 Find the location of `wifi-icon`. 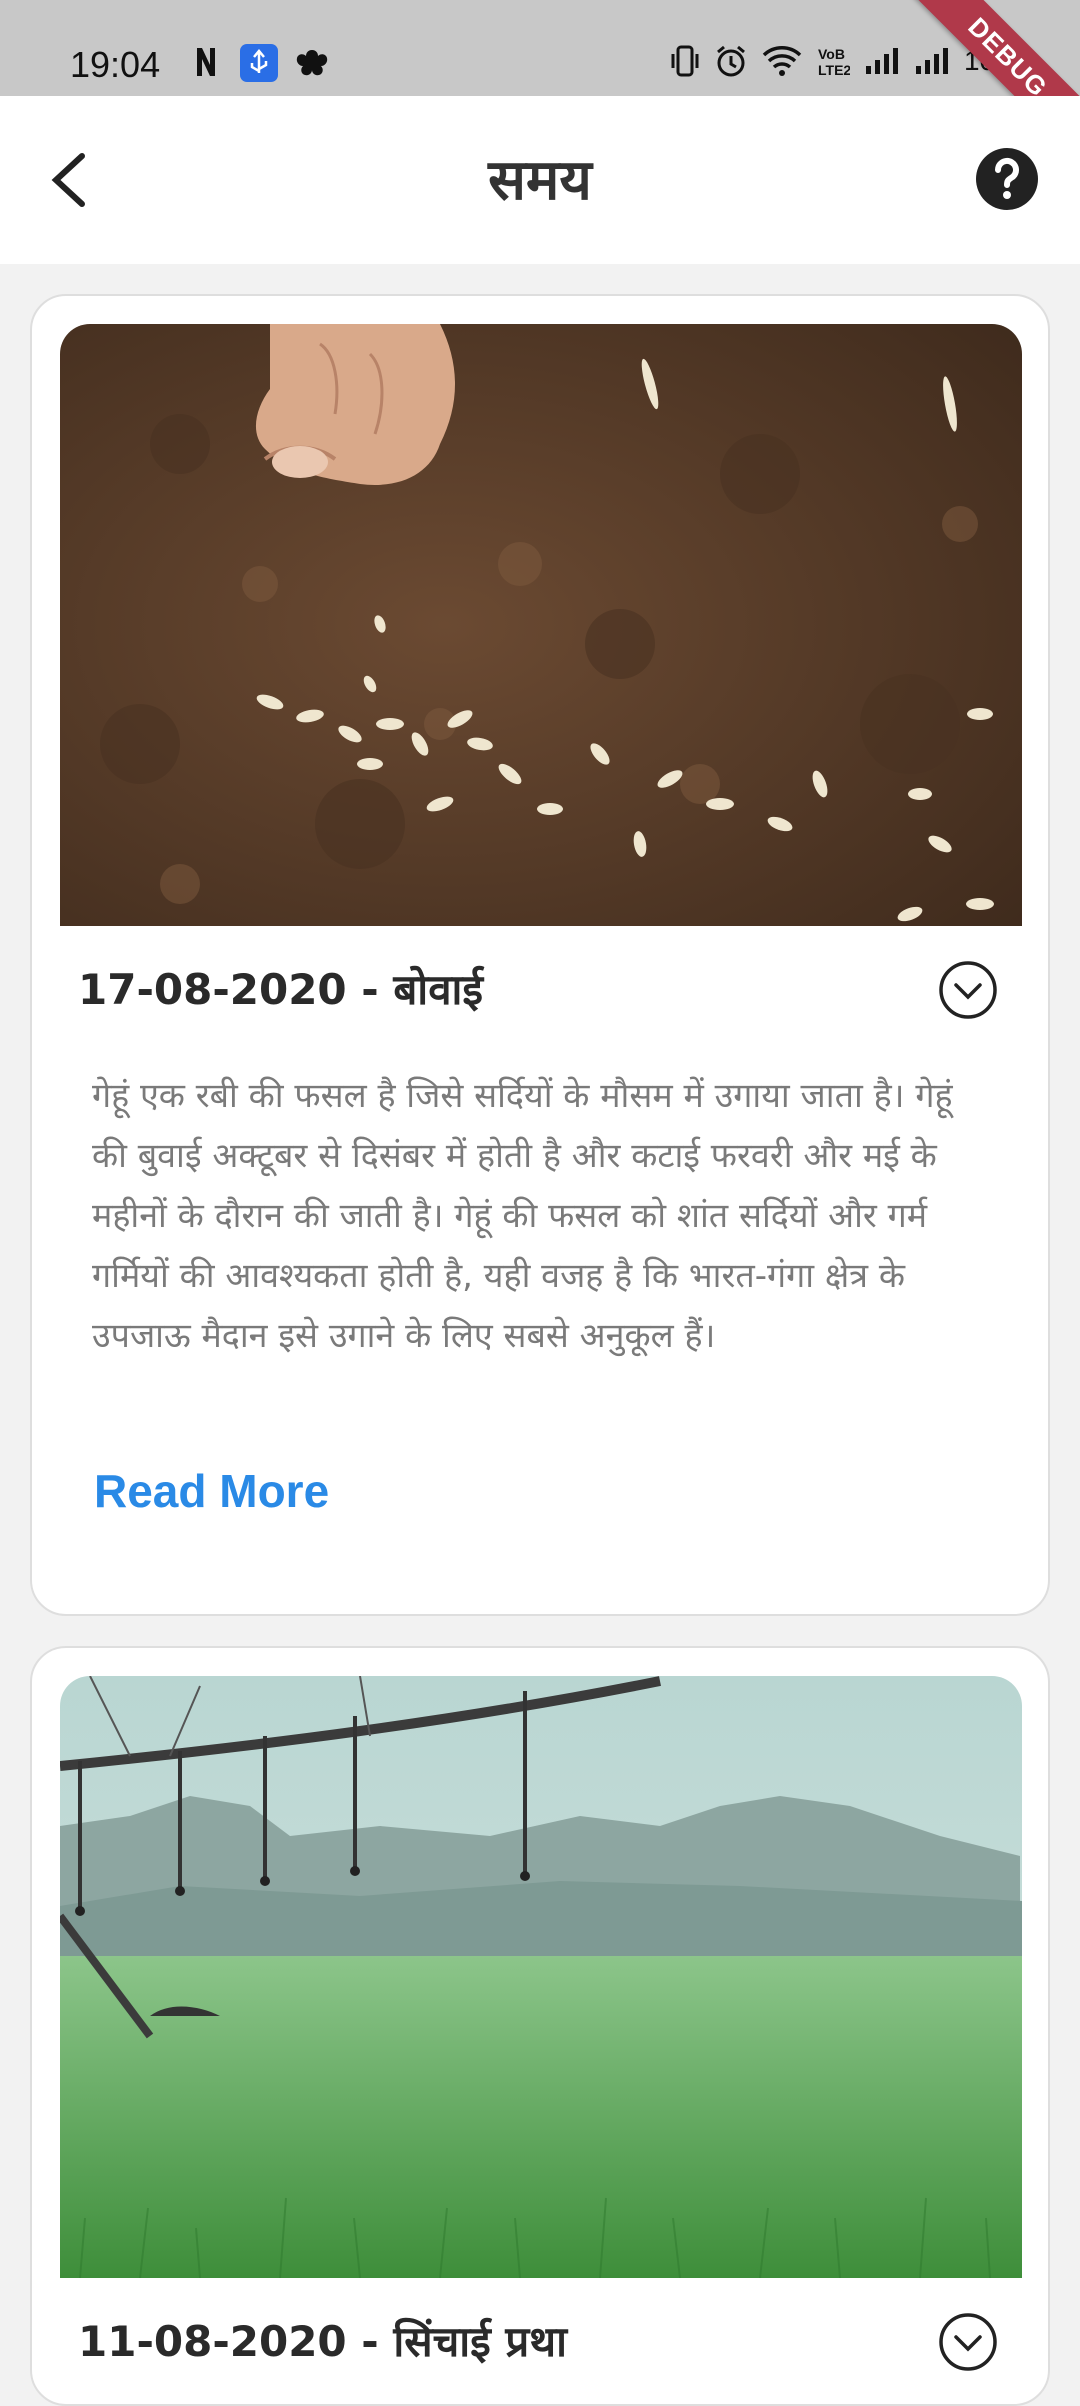

wifi-icon is located at coordinates (782, 61).